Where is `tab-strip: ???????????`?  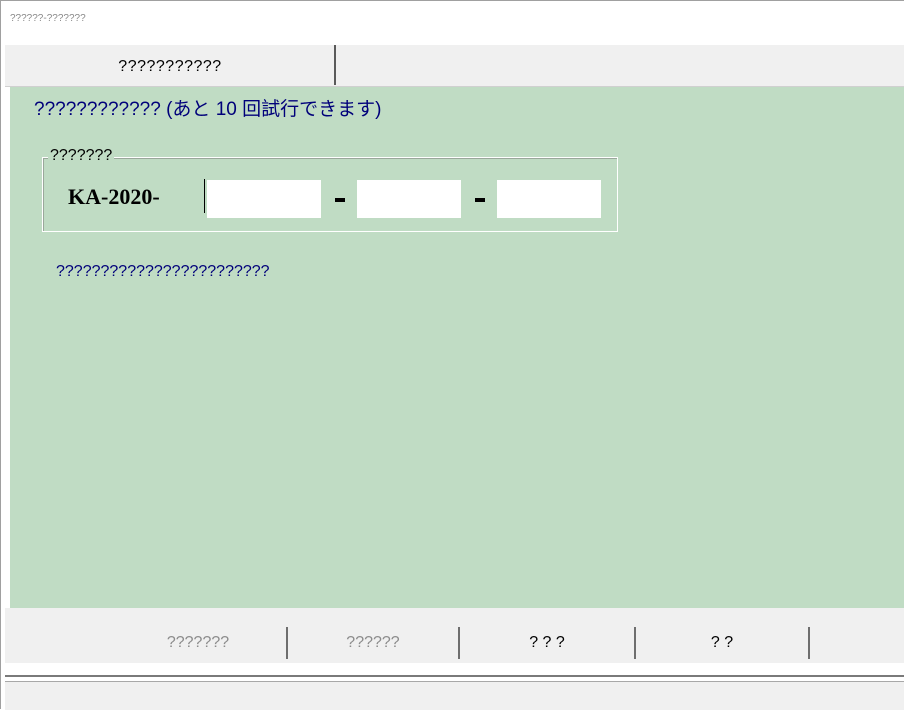
tab-strip: ??????????? is located at coordinates (454, 66).